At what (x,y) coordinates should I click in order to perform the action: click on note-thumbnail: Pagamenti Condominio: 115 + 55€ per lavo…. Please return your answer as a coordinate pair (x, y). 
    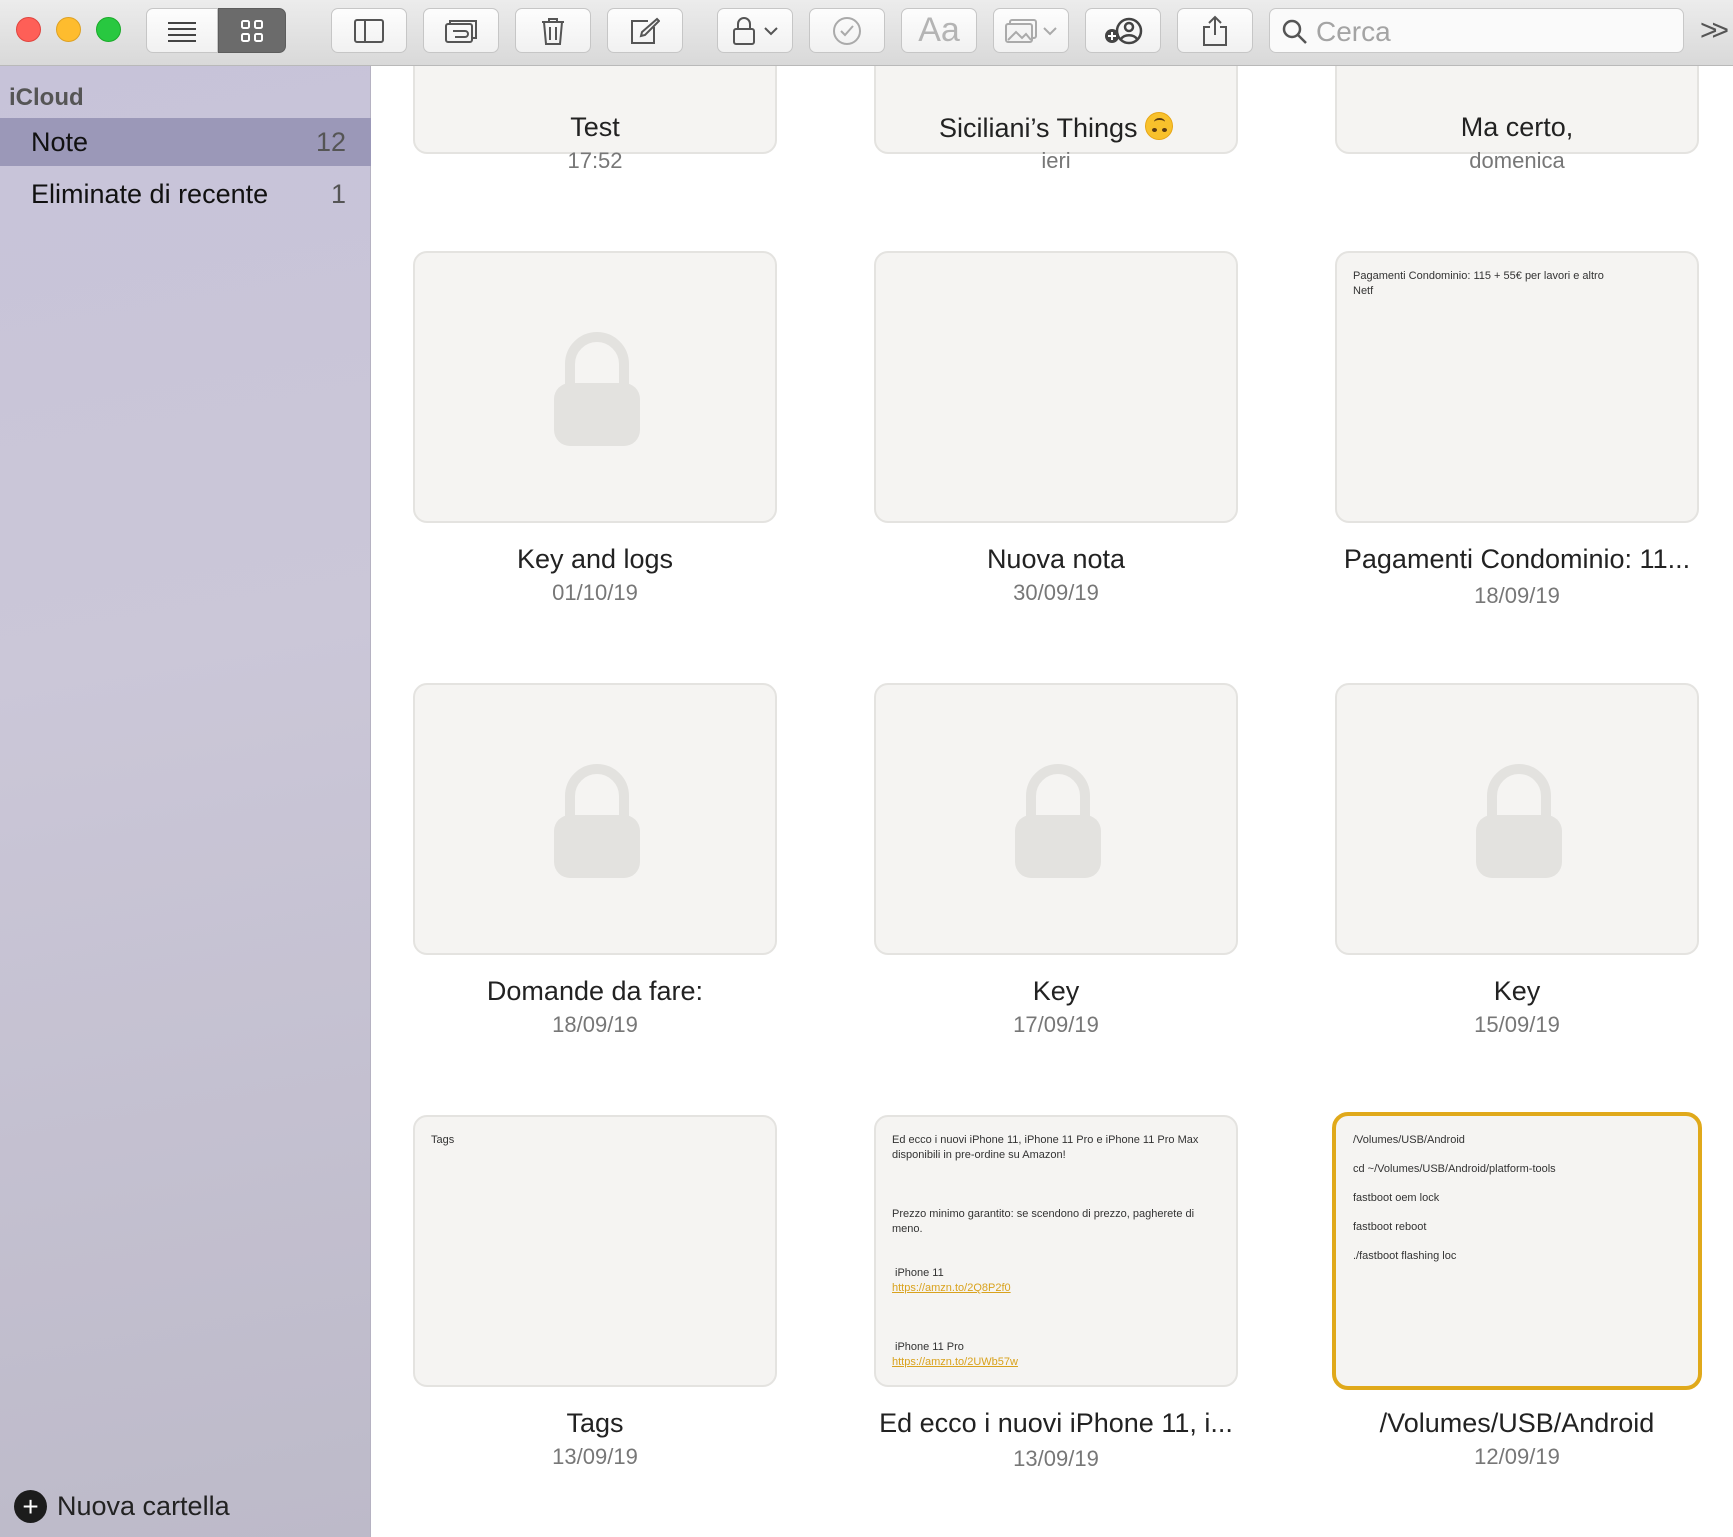
    Looking at the image, I should click on (1517, 387).